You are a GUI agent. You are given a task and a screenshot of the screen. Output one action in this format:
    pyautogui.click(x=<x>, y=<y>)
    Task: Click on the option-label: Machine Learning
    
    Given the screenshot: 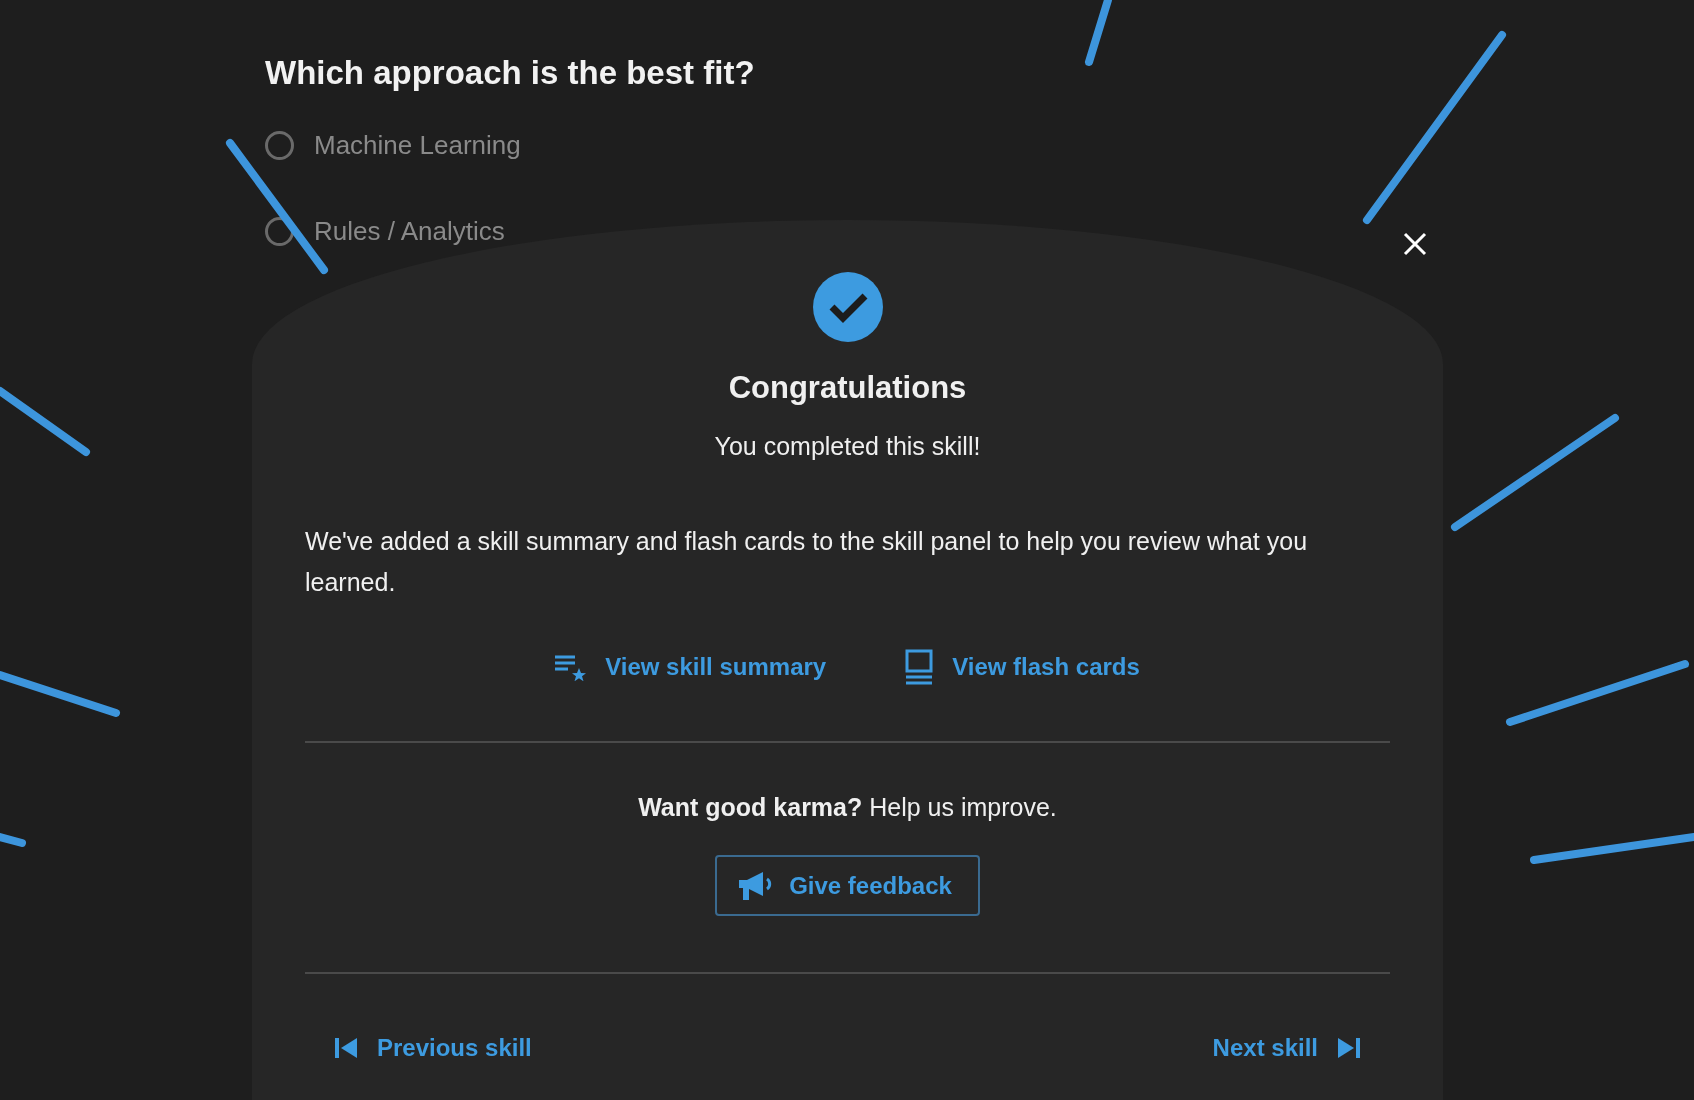 What is the action you would take?
    pyautogui.click(x=417, y=145)
    